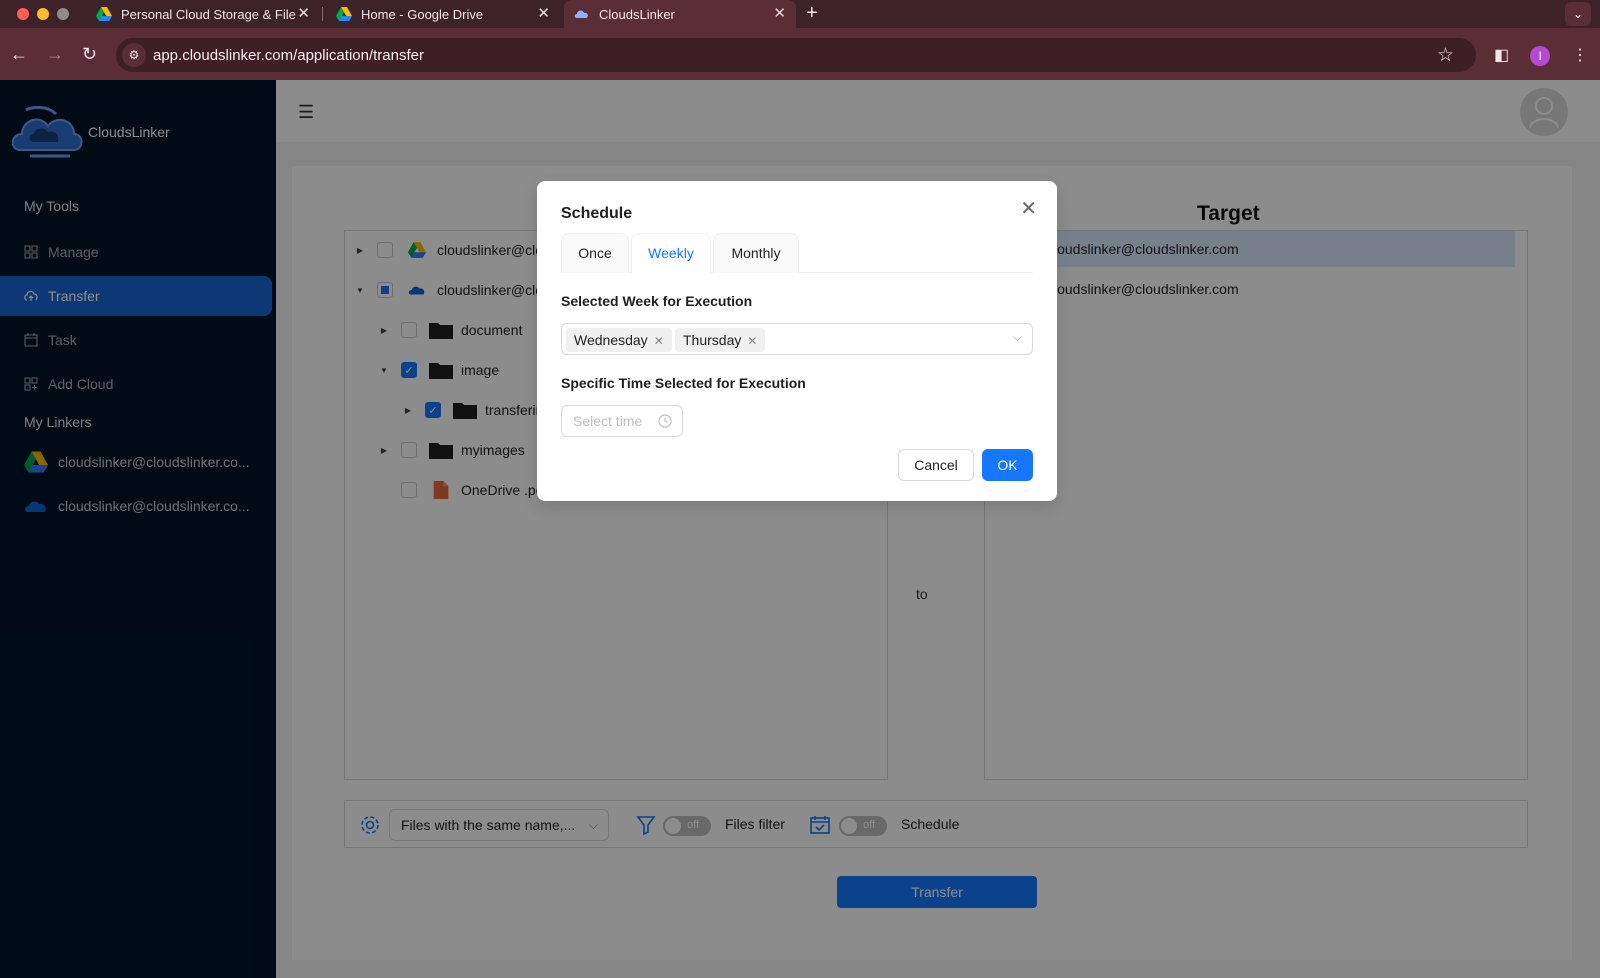 The width and height of the screenshot is (1600, 978). I want to click on day-tag-label: Thursday, so click(712, 340).